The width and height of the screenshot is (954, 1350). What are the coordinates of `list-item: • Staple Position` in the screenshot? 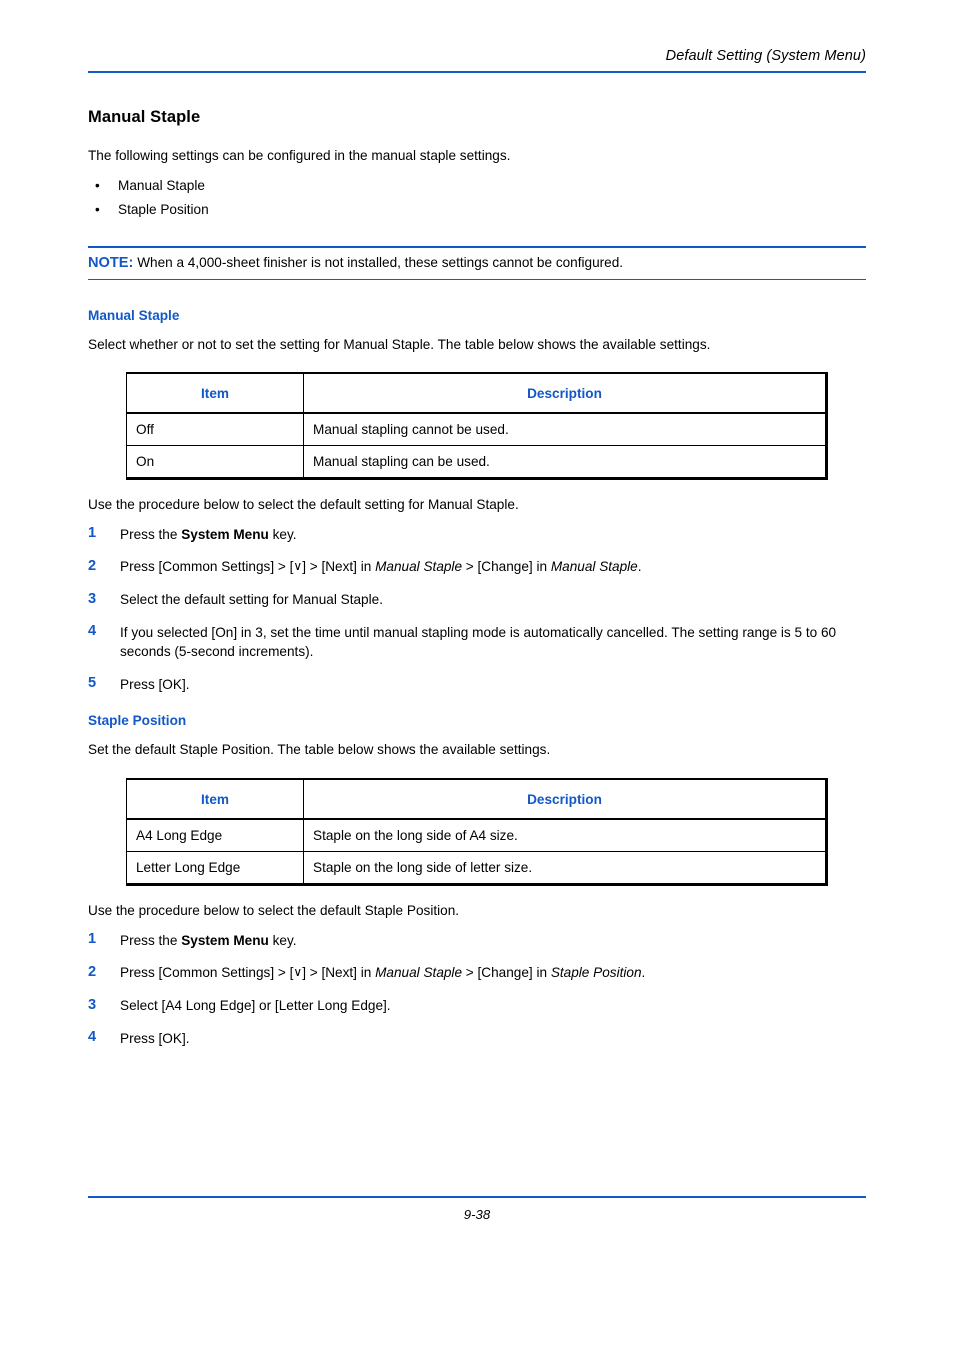 It's located at (338, 210).